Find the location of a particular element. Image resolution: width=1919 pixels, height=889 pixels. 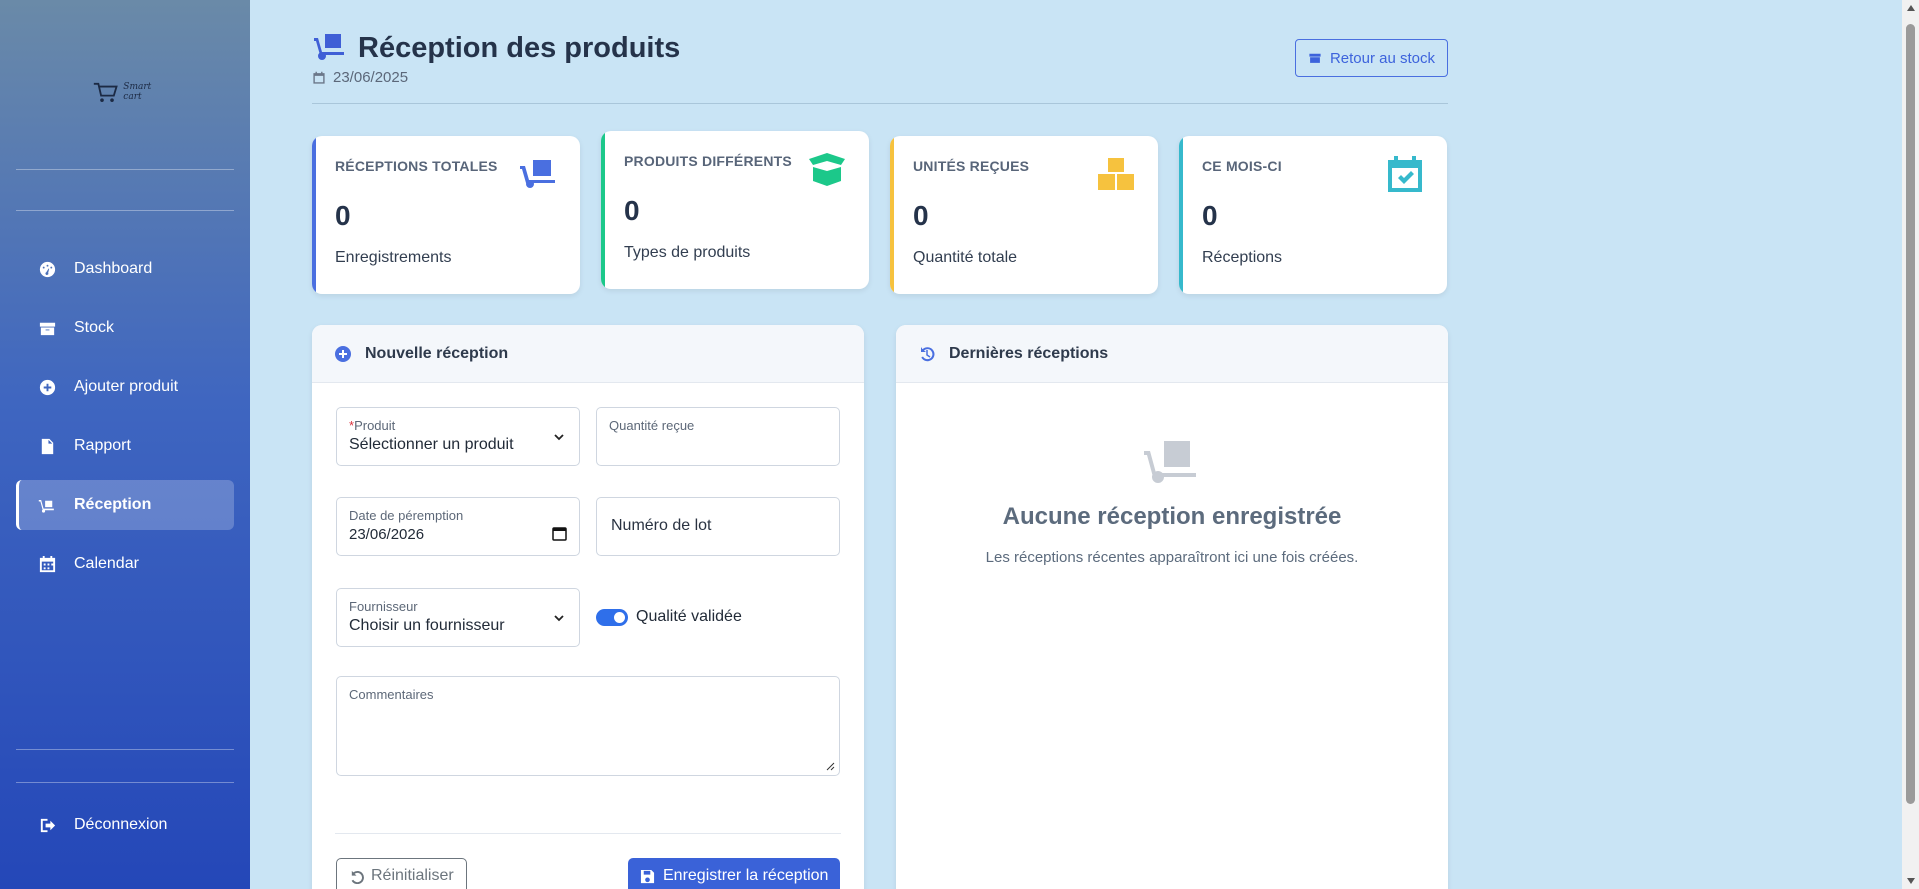

form-divider is located at coordinates (588, 833).